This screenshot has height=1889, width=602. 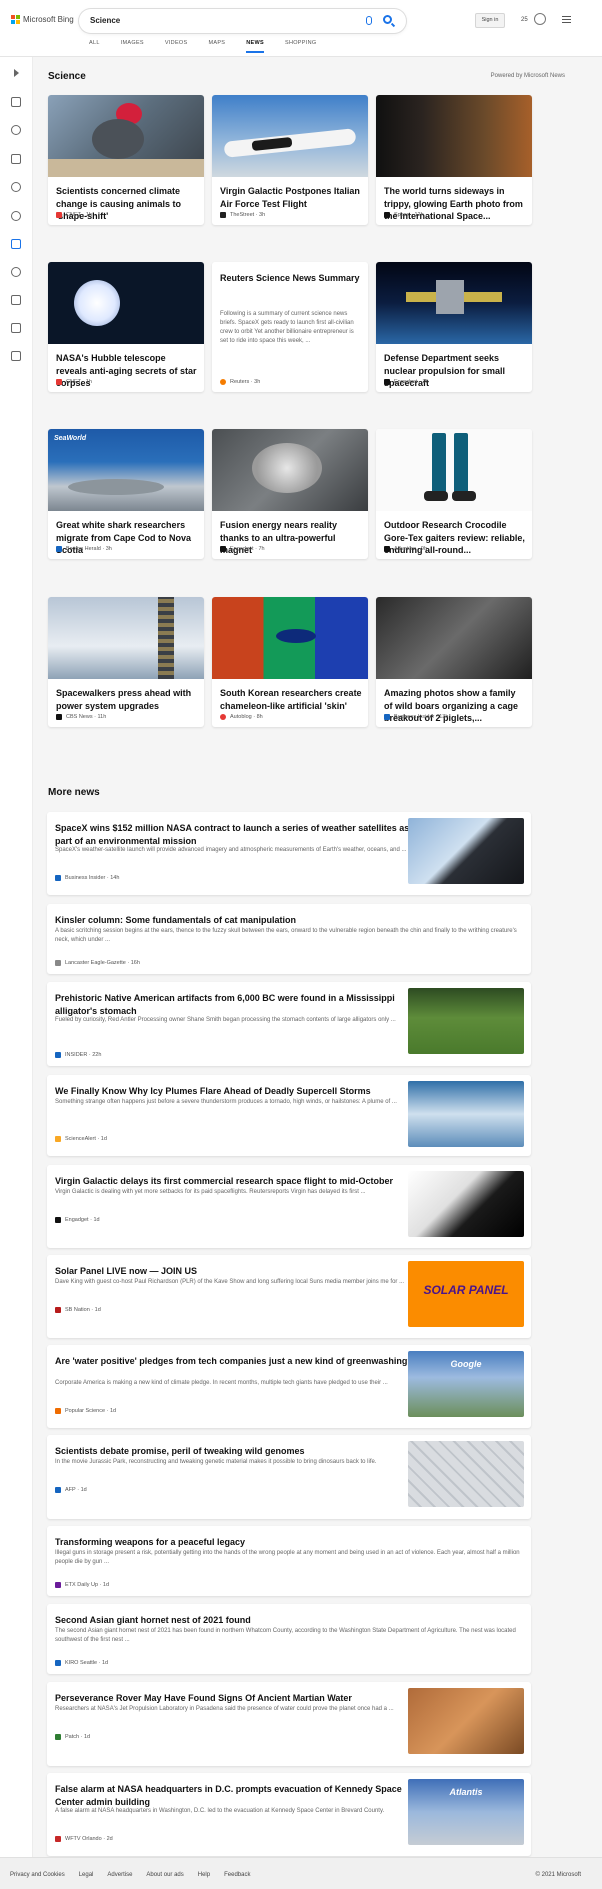 What do you see at coordinates (223, 382) in the screenshot?
I see `reuters-favicon-icon` at bounding box center [223, 382].